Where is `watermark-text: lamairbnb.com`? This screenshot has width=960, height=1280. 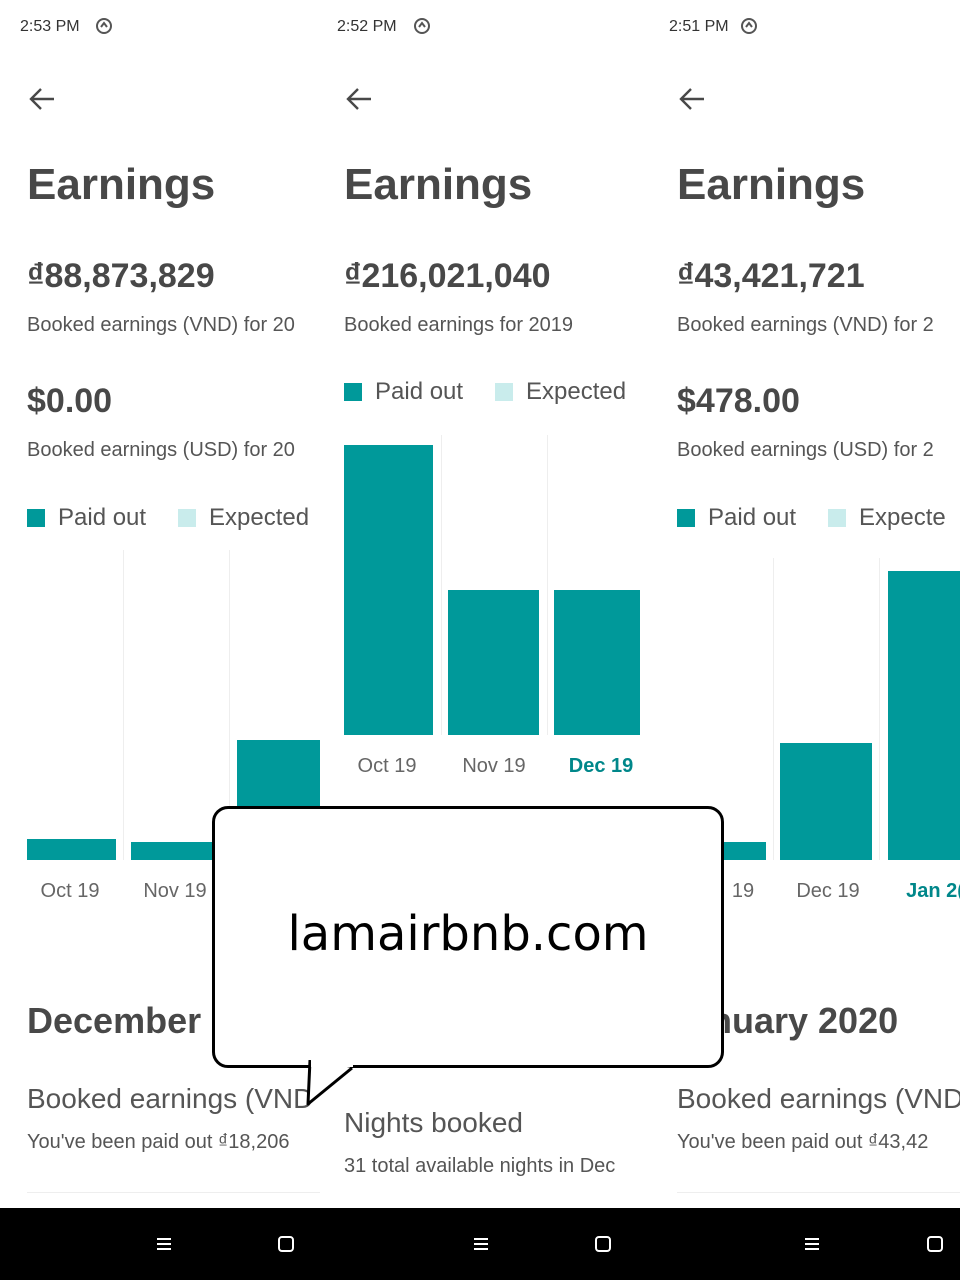 watermark-text: lamairbnb.com is located at coordinates (468, 934).